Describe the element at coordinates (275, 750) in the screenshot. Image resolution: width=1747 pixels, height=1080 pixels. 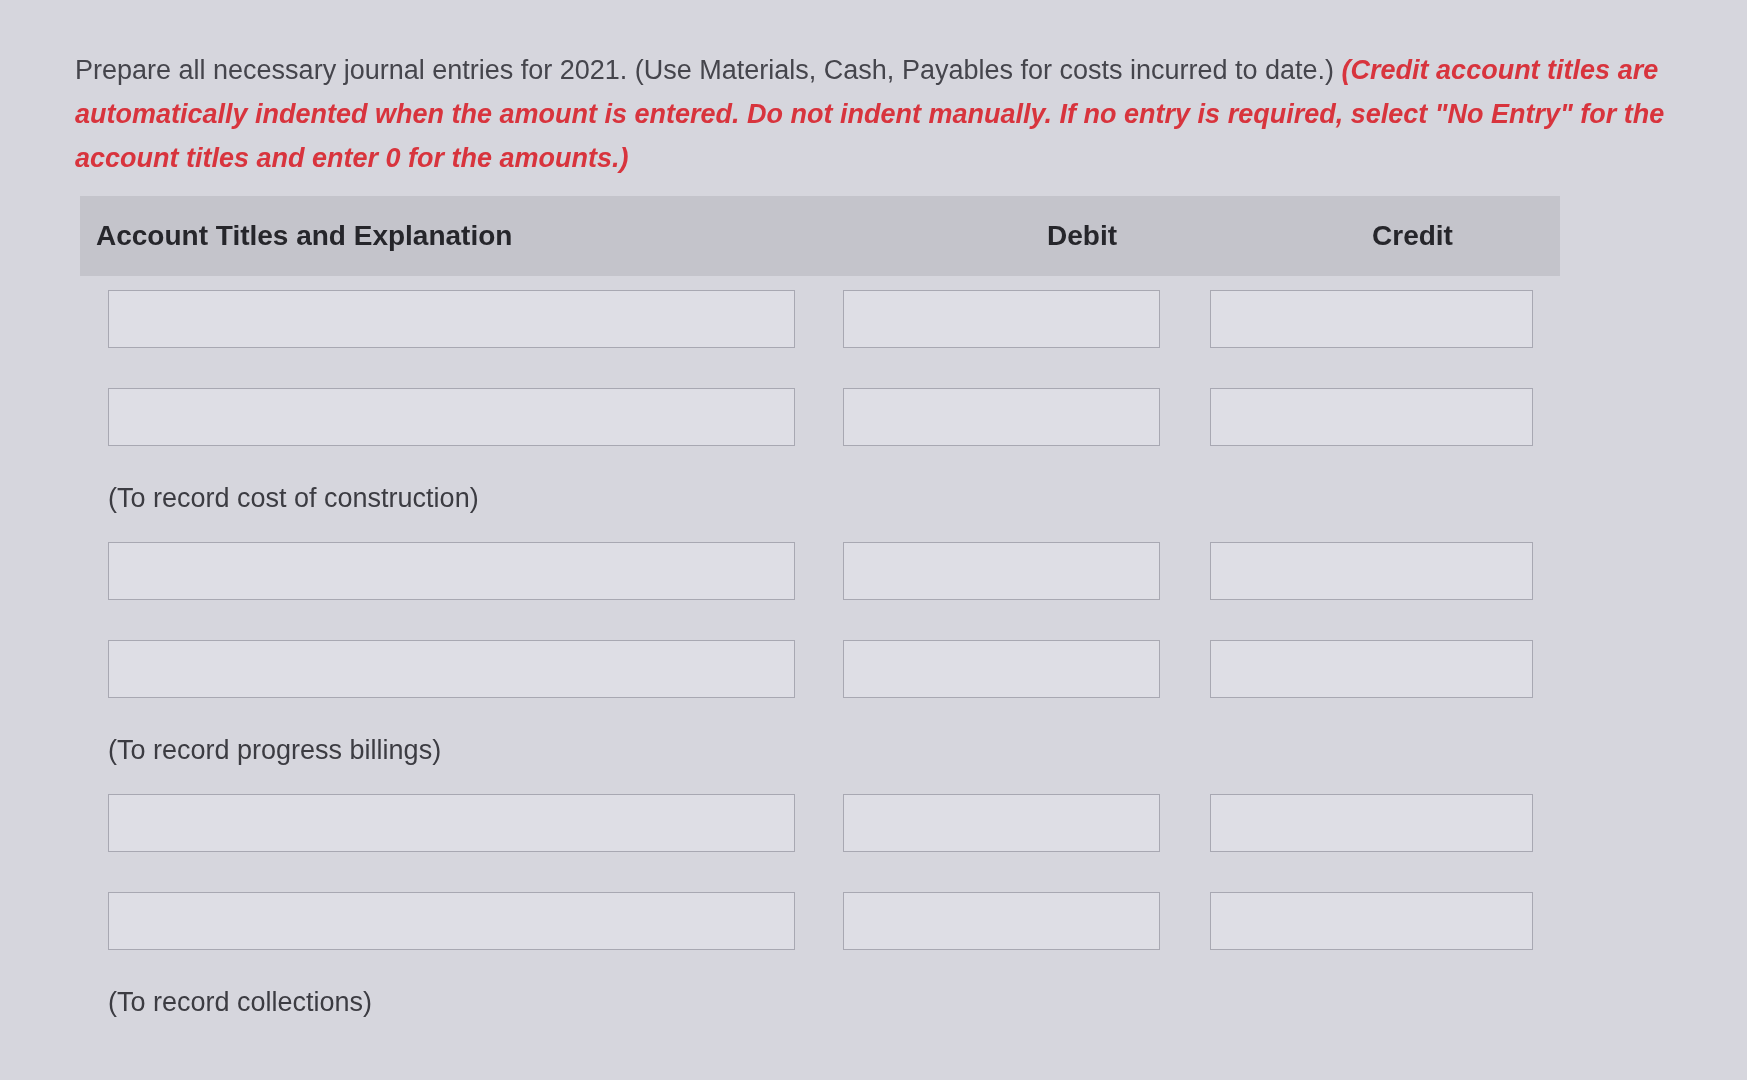
I see `explanation-text: (To record progress billings)` at that location.